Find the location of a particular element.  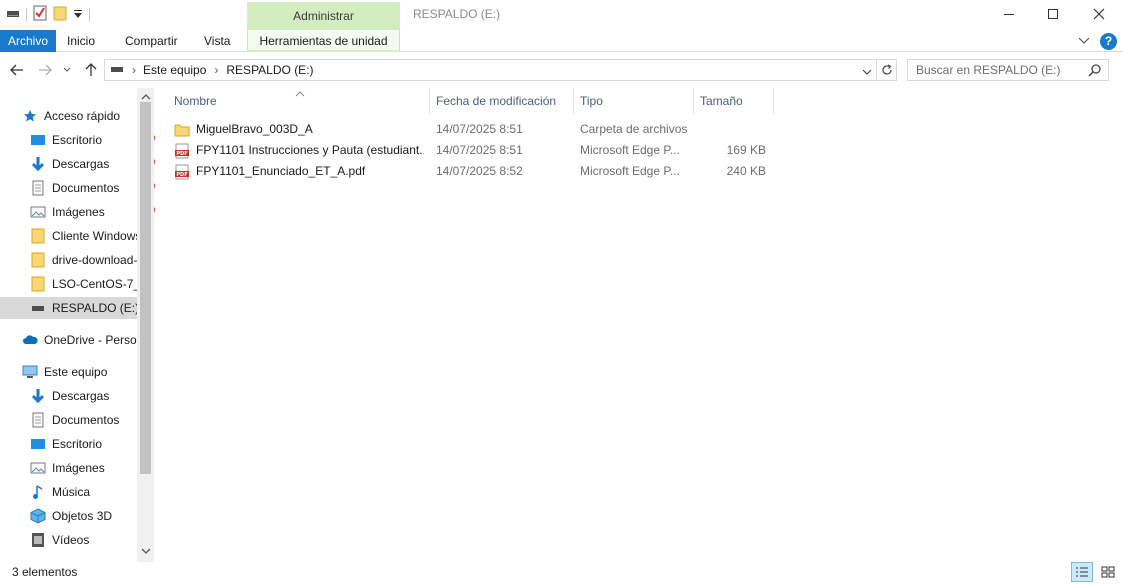

large-icons-view-icon is located at coordinates (1108, 572).